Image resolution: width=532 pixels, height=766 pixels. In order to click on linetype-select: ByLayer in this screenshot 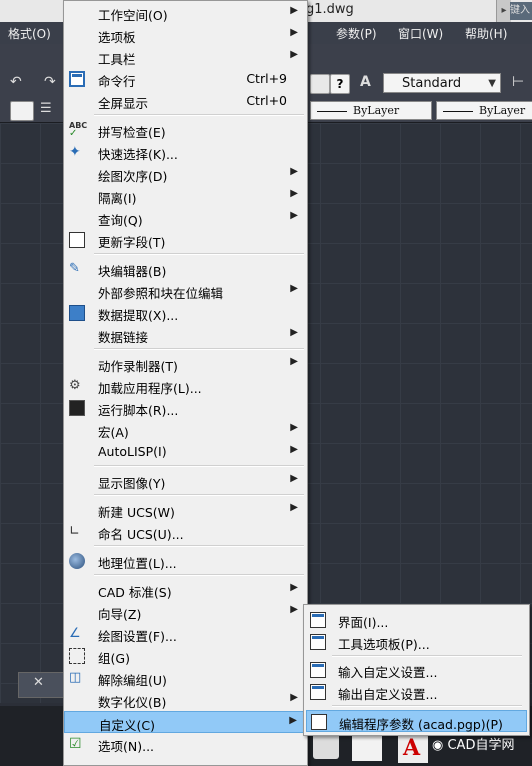, I will do `click(371, 110)`.